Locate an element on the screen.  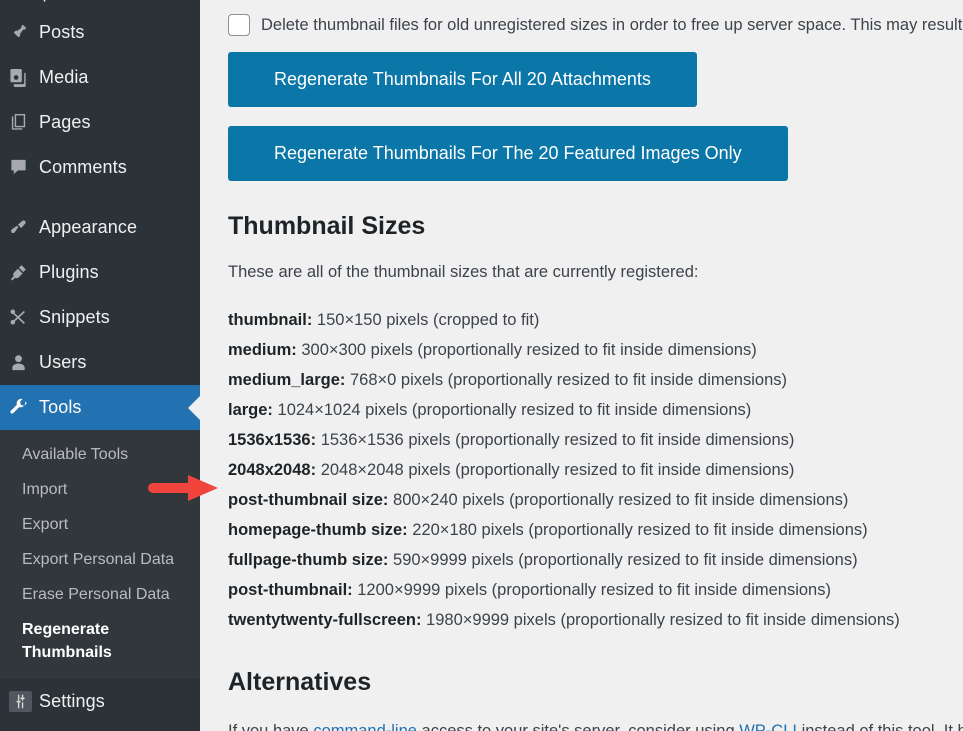
gear-icon is located at coordinates (23, 2).